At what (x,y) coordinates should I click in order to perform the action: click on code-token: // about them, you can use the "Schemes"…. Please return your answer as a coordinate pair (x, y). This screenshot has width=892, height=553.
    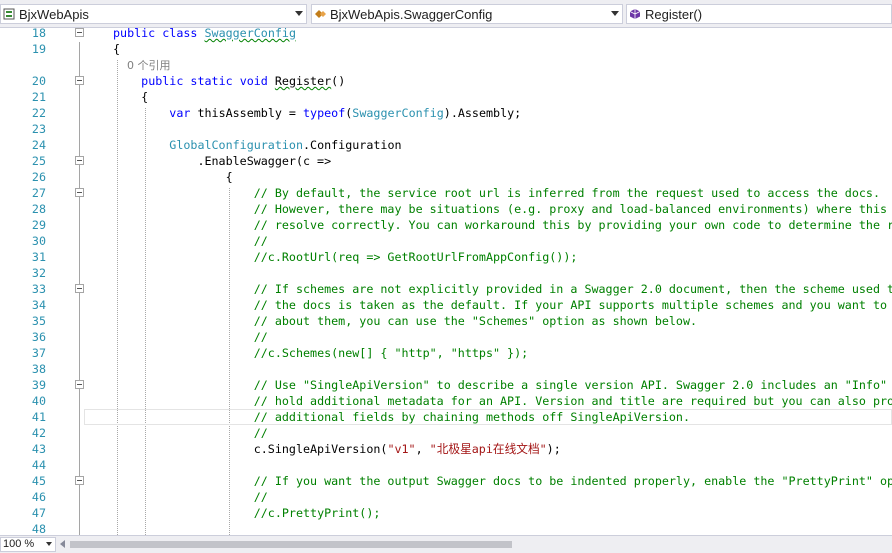
    Looking at the image, I should click on (475, 321).